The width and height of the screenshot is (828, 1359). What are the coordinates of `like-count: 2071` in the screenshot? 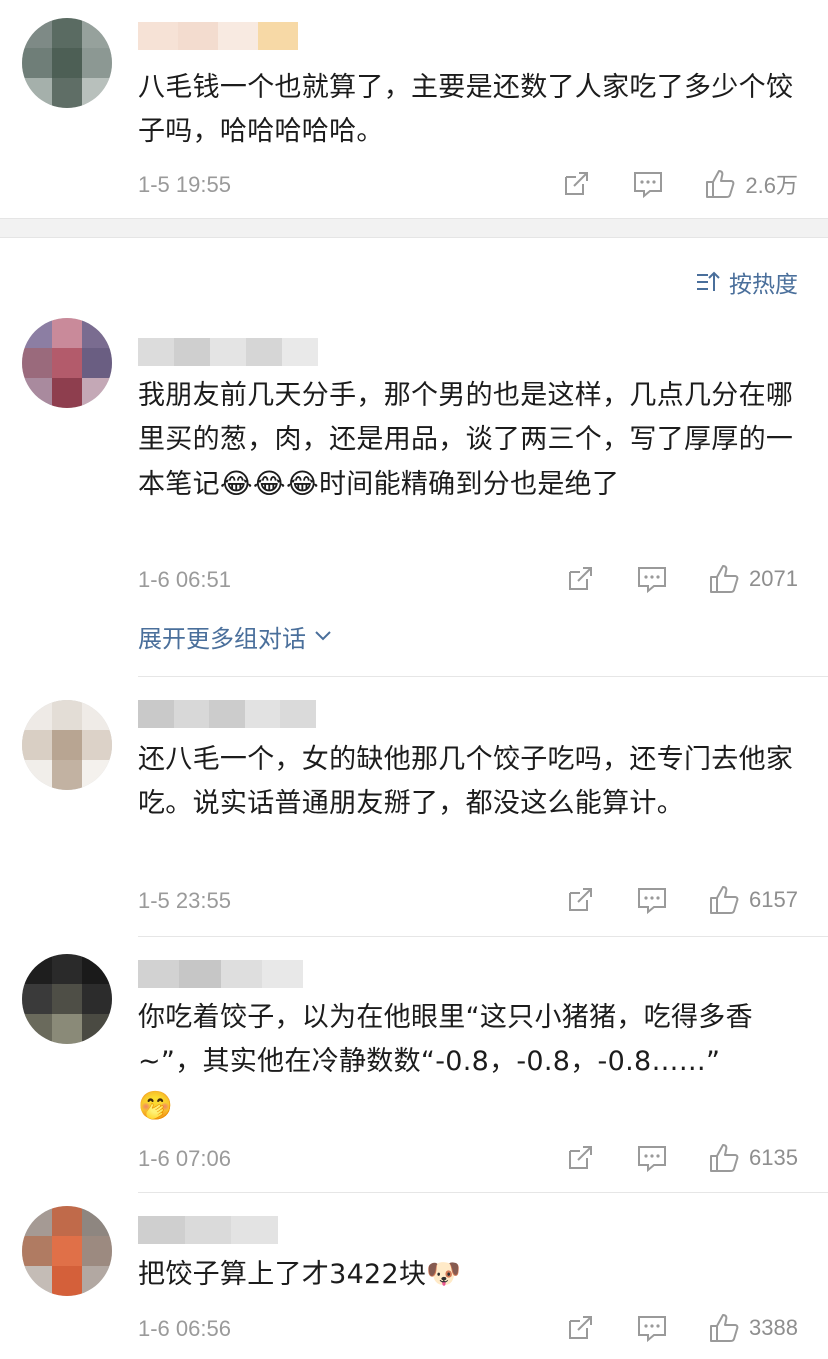 It's located at (773, 578).